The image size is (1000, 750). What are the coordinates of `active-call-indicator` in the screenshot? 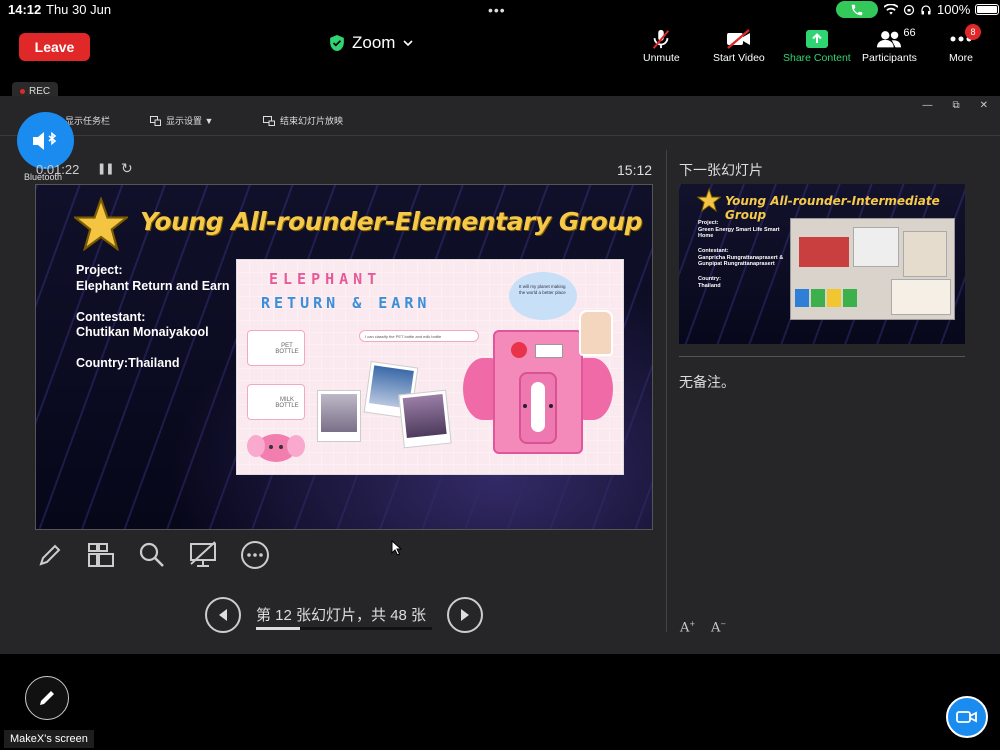 It's located at (857, 9).